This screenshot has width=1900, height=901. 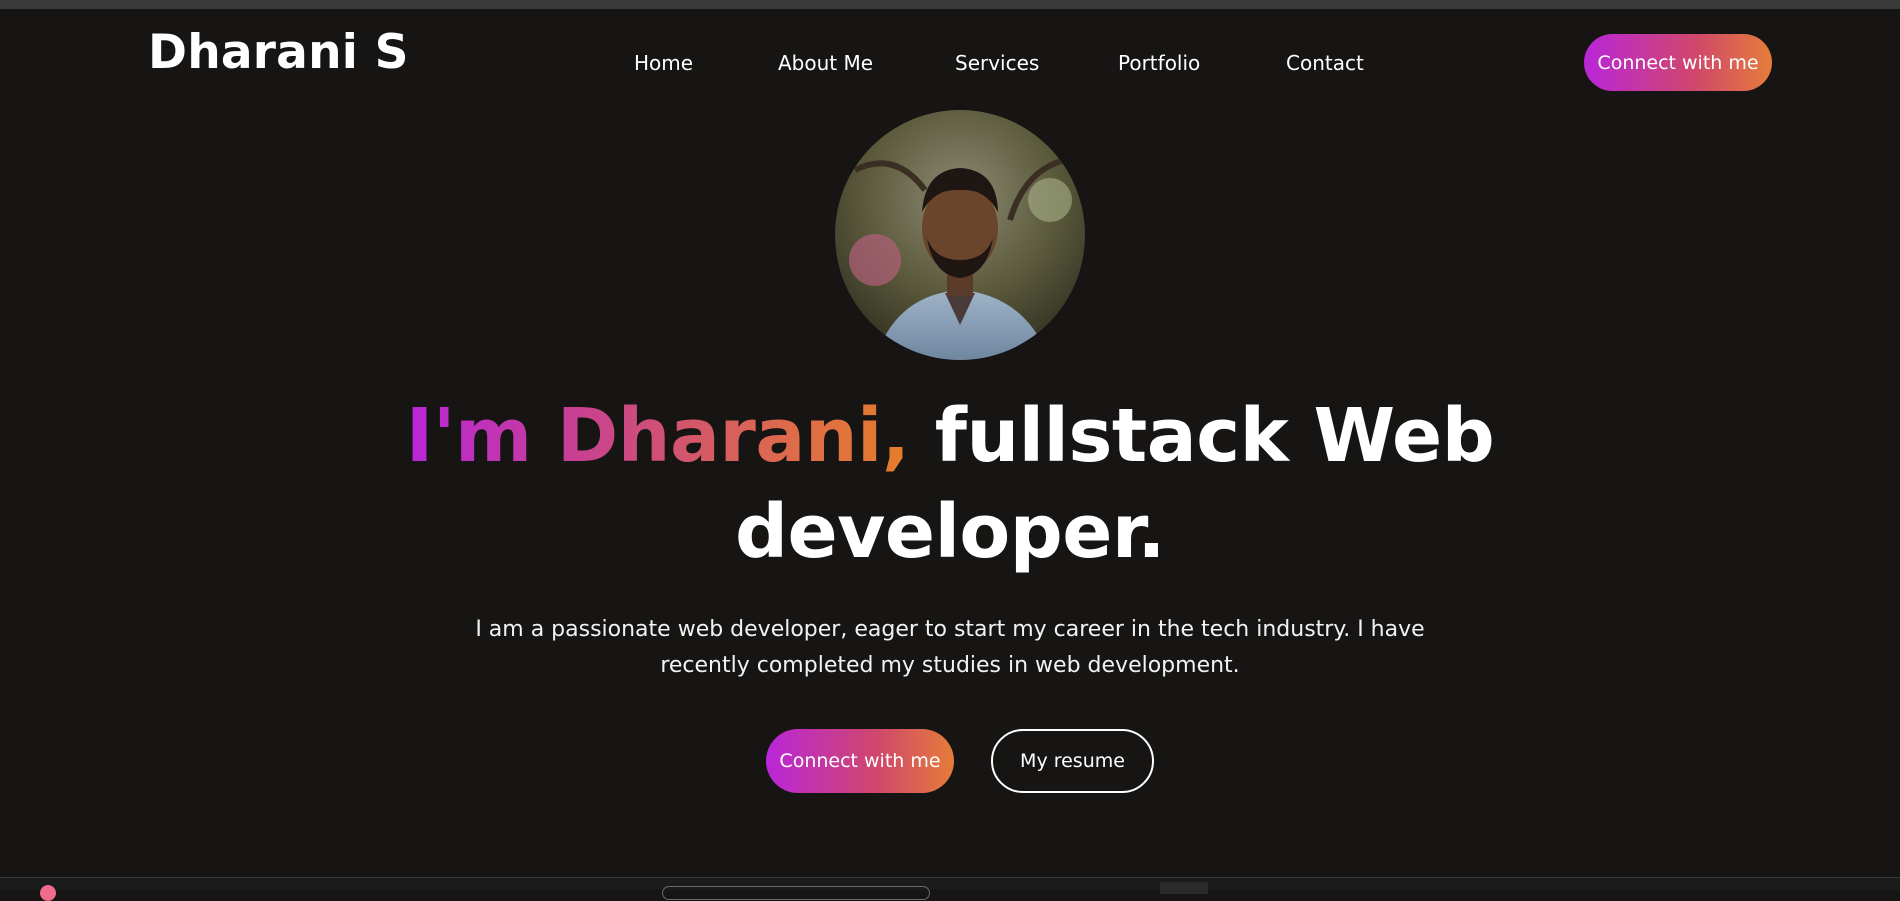 What do you see at coordinates (663, 63) in the screenshot?
I see `nav-home: Home` at bounding box center [663, 63].